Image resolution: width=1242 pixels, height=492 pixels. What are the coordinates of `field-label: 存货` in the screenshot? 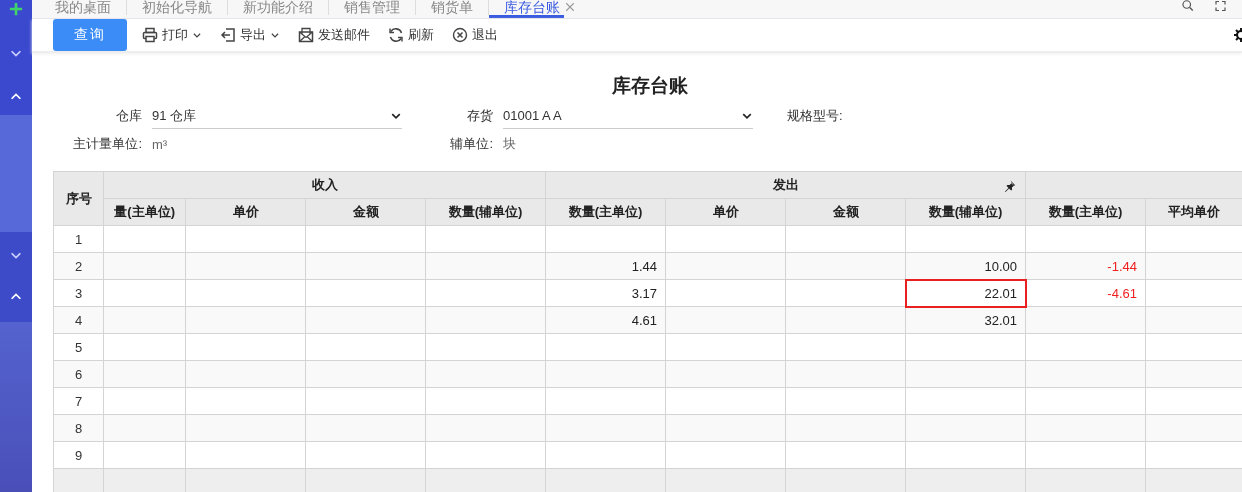 It's located at (479, 116).